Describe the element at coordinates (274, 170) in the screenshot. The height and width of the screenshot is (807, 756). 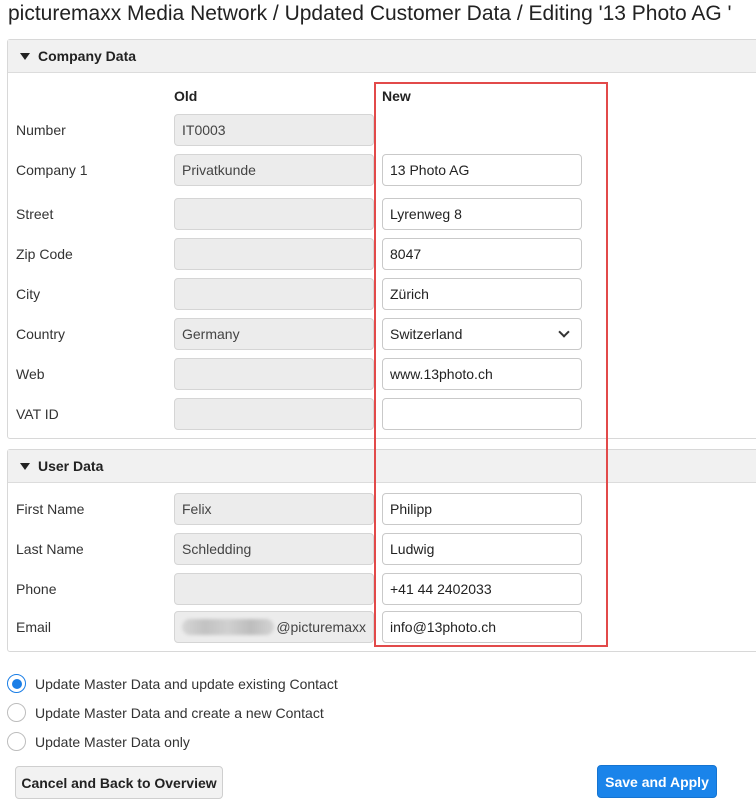
I see `company1-old-field: Privatkunde` at that location.